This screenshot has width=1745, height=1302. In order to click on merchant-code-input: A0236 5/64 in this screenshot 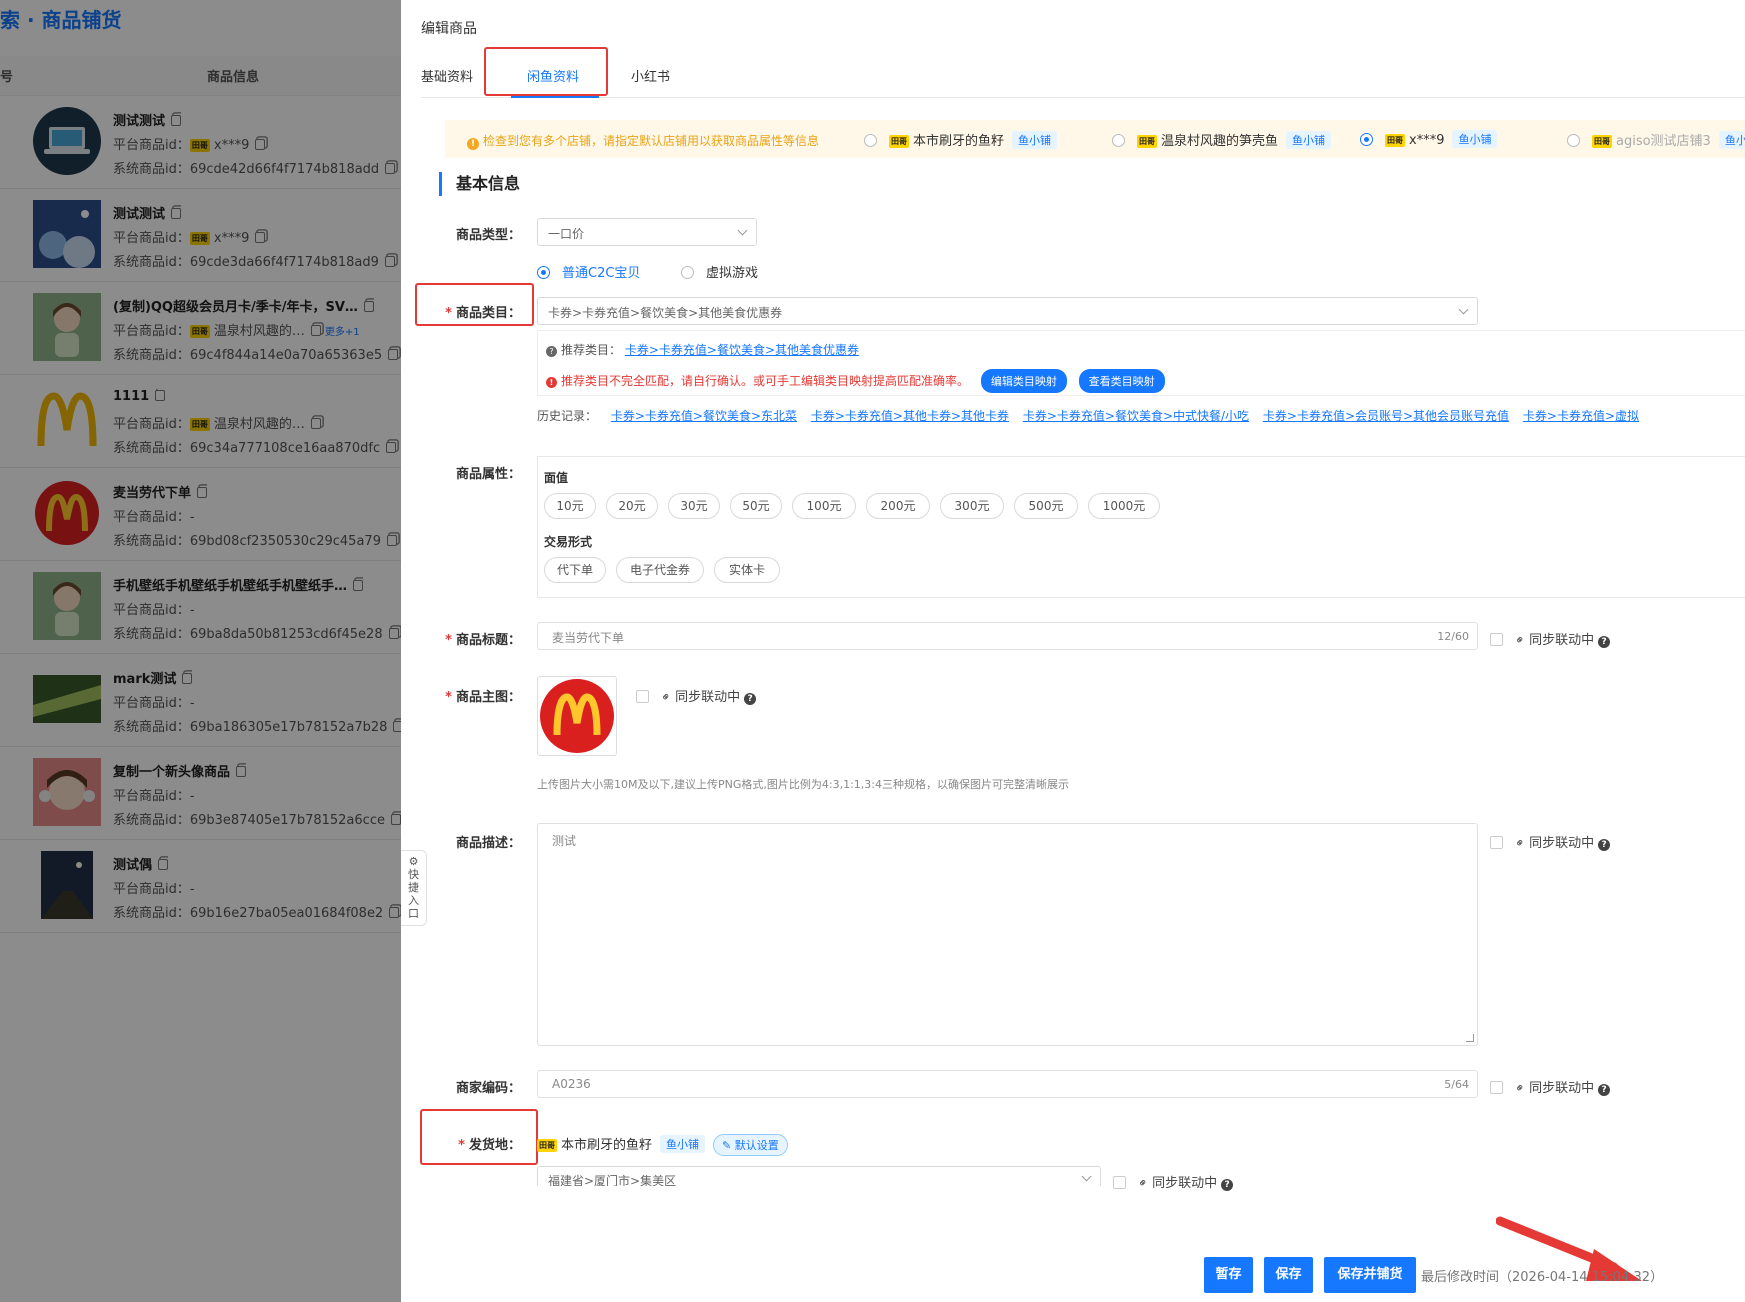, I will do `click(1007, 1084)`.